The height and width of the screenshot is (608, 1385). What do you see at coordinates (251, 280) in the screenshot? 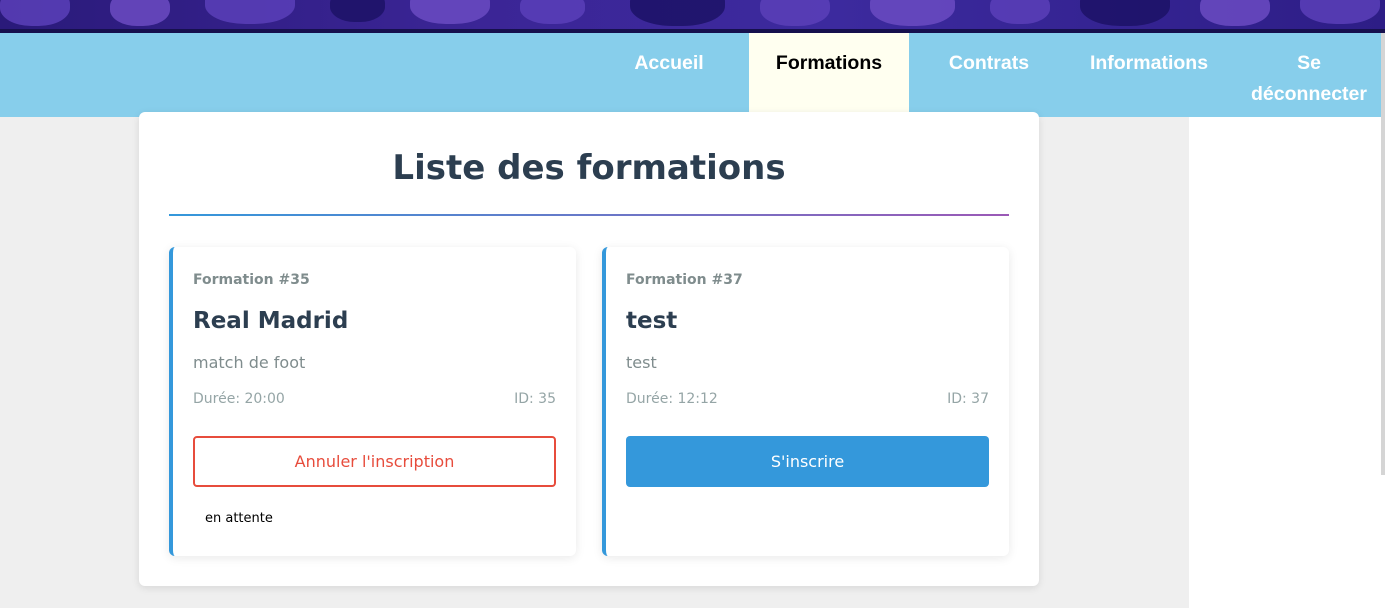
I see `formation-number: Formation #35` at bounding box center [251, 280].